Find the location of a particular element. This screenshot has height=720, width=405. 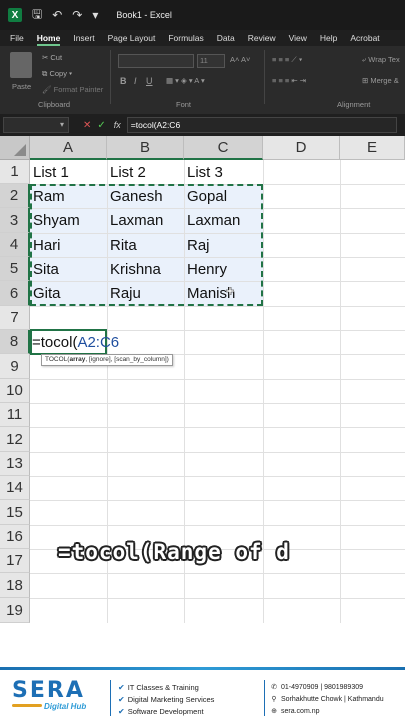

wrap-text-label: Wrap Tex is located at coordinates (384, 59).